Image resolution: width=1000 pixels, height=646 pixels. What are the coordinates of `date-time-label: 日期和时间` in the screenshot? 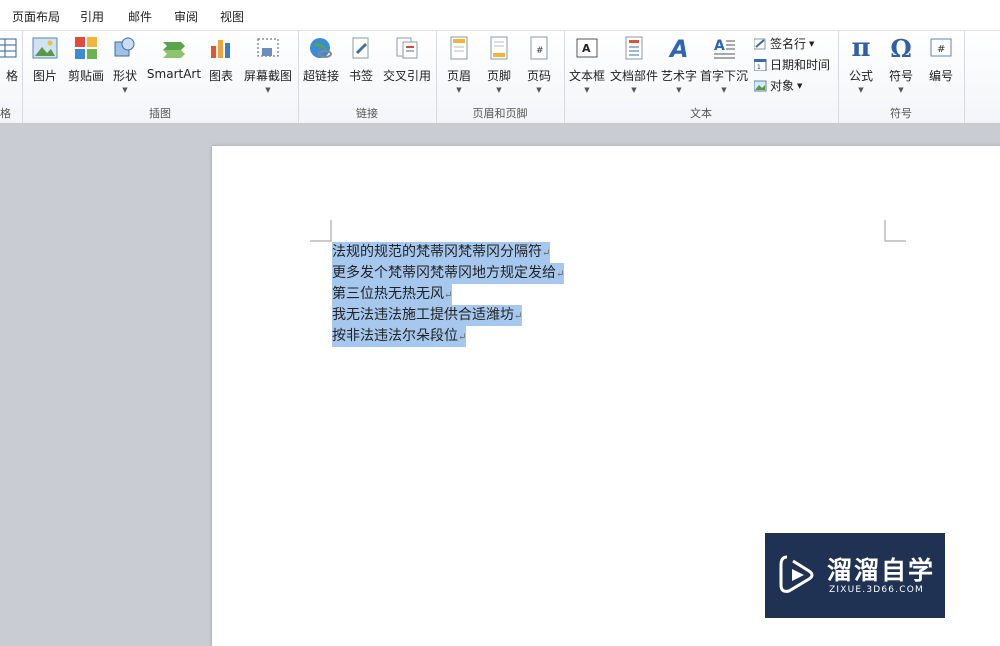 It's located at (800, 65).